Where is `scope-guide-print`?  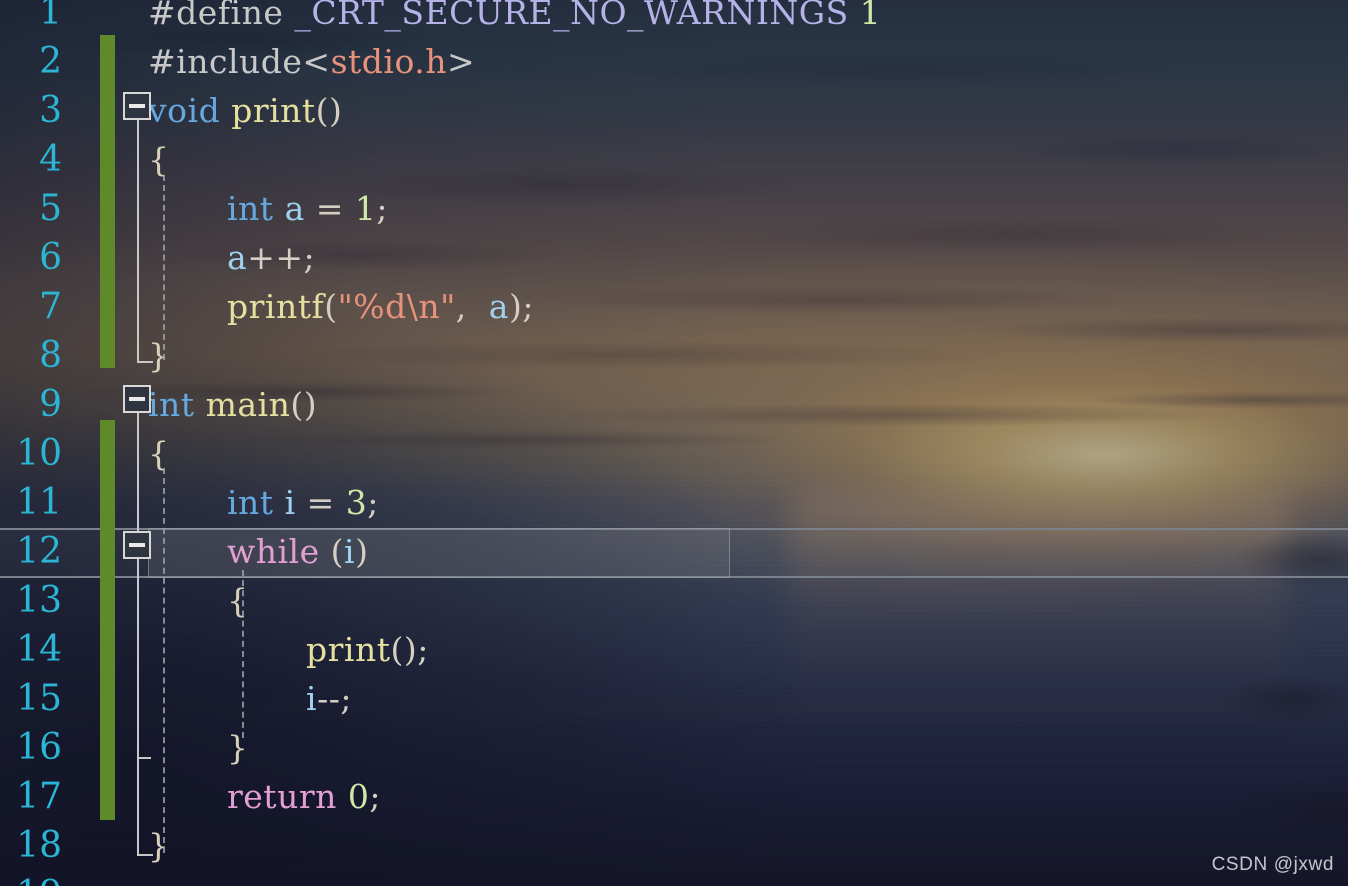 scope-guide-print is located at coordinates (138, 240).